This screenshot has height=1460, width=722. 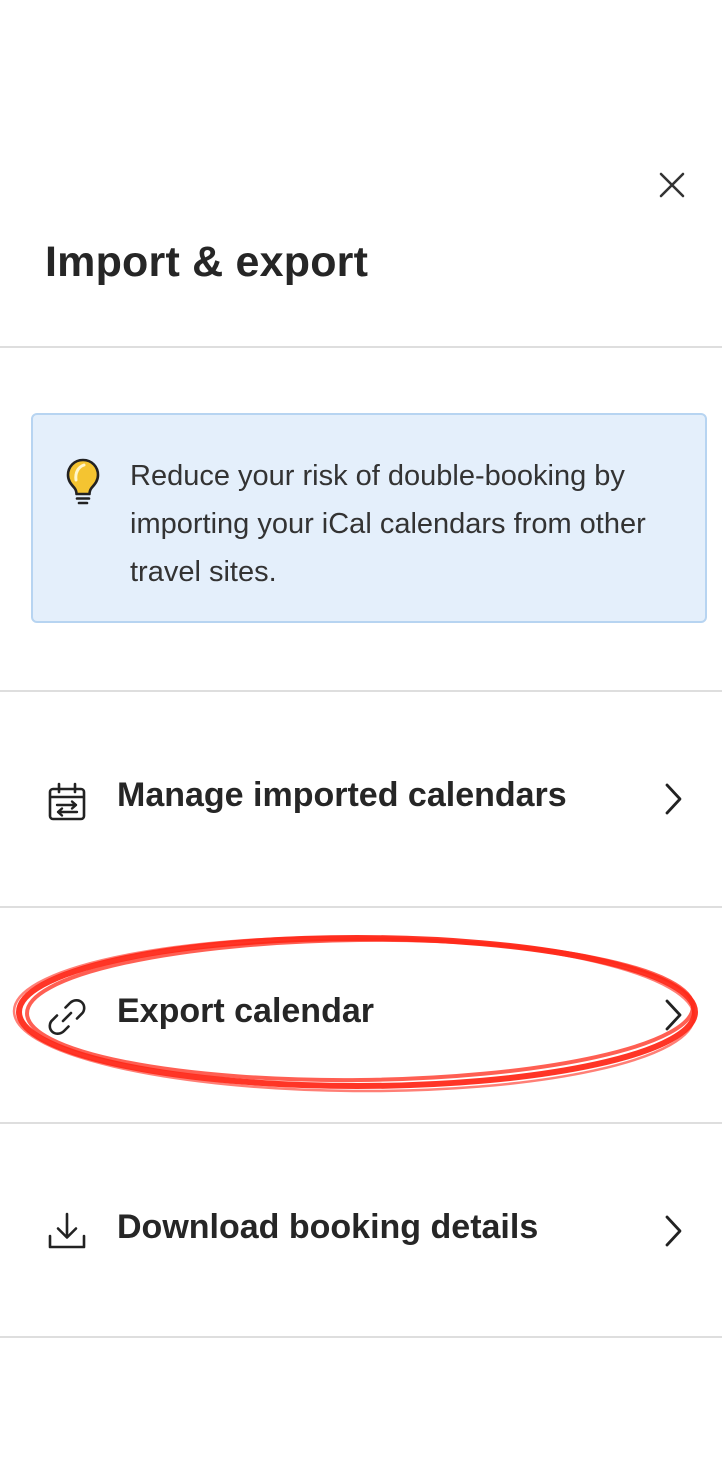 I want to click on link-icon, so click(x=67, y=1017).